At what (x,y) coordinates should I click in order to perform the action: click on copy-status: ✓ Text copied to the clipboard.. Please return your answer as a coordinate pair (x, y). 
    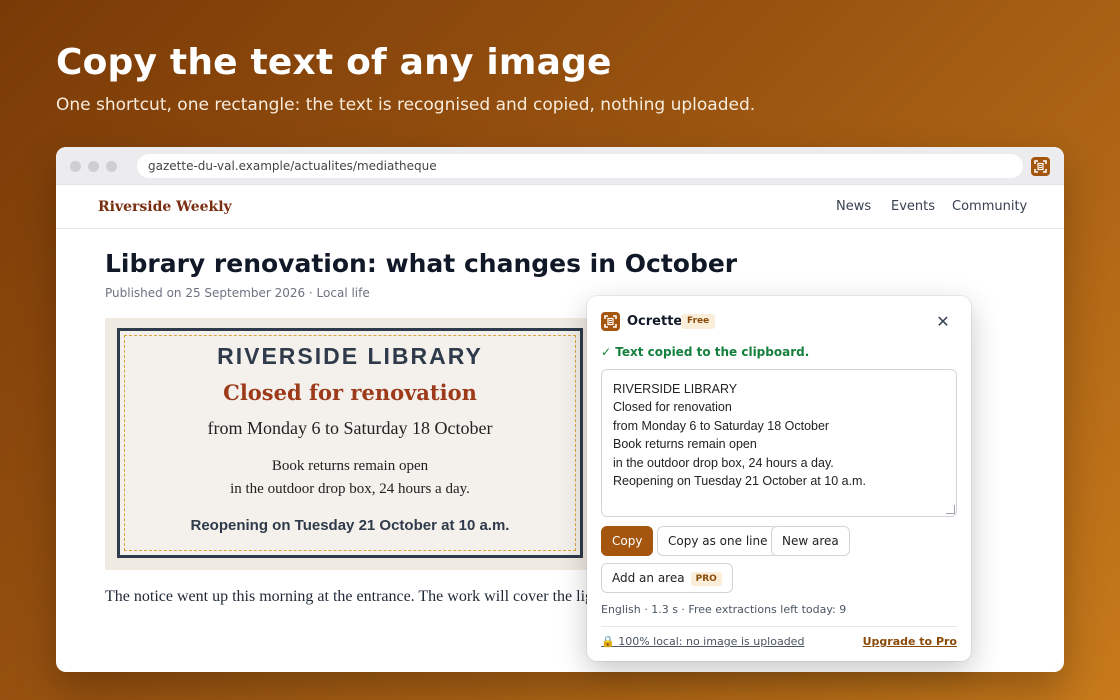
    Looking at the image, I should click on (705, 352).